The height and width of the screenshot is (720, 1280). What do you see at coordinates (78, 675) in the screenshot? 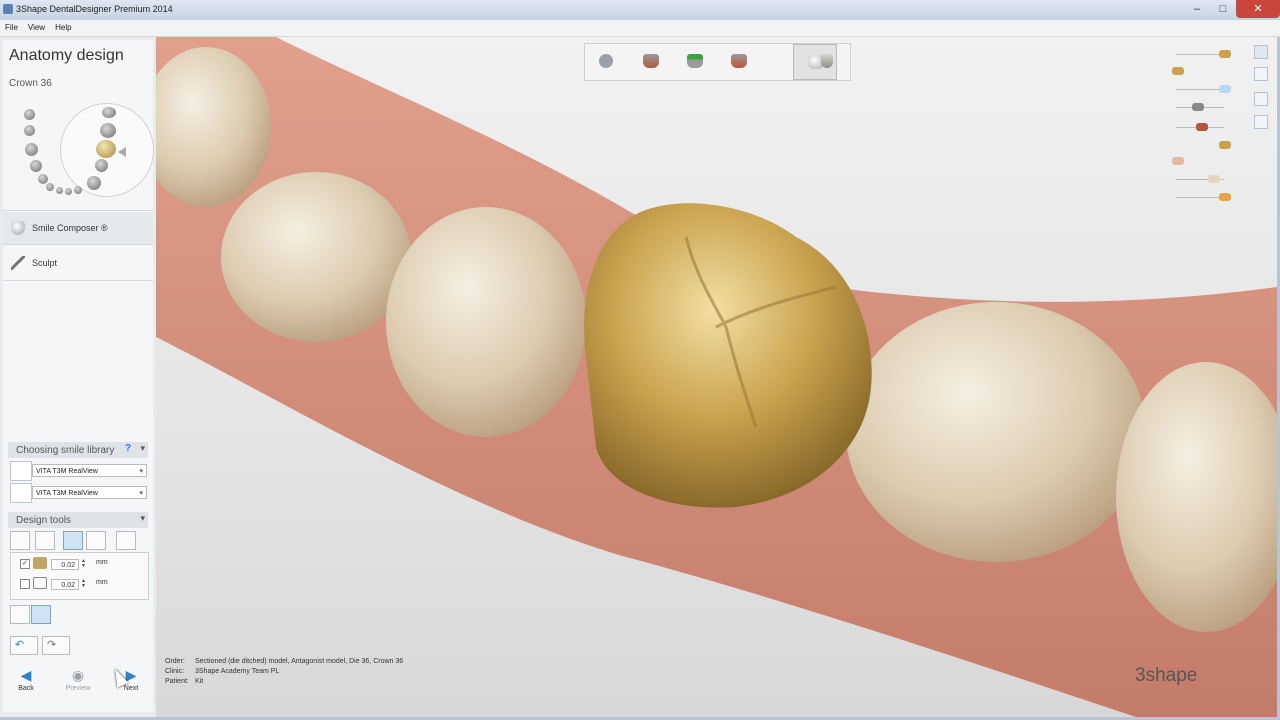
I see `eye-icon: ◉` at bounding box center [78, 675].